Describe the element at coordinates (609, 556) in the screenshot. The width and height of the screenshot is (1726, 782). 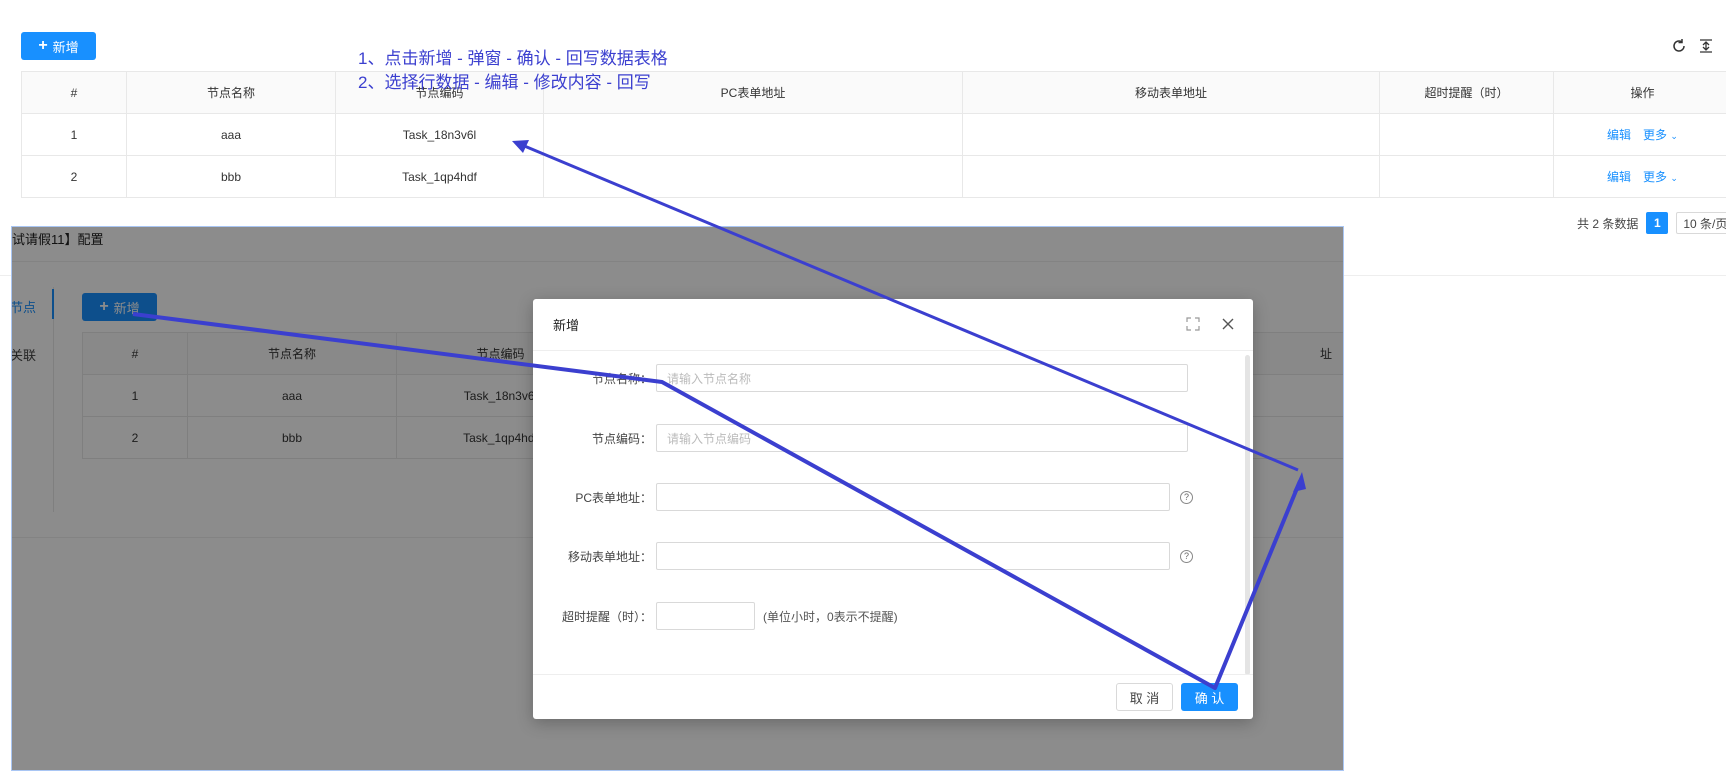
I see `mobile-form-url-label: 移动表单地址：` at that location.